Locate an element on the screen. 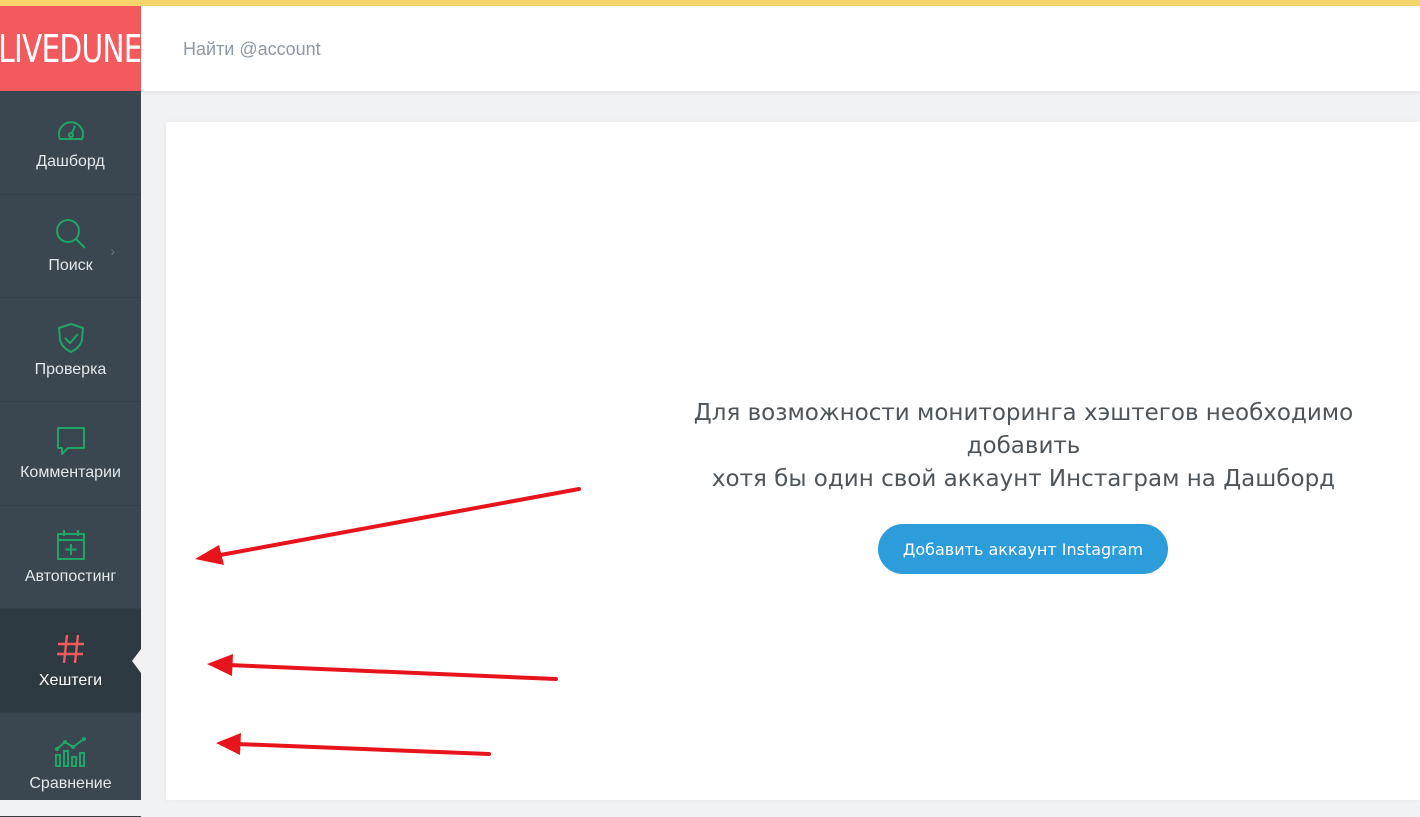 This screenshot has height=817, width=1420. sidebar-item-label: Хештеги is located at coordinates (70, 680).